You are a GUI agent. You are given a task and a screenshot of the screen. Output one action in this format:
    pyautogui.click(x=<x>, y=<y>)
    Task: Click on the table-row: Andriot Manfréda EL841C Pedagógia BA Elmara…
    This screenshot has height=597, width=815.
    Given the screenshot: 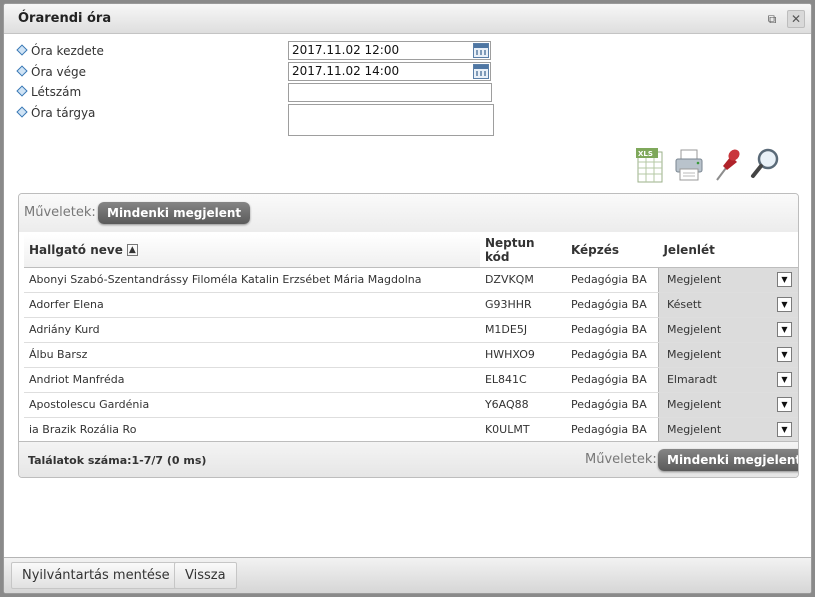 What is the action you would take?
    pyautogui.click(x=411, y=380)
    